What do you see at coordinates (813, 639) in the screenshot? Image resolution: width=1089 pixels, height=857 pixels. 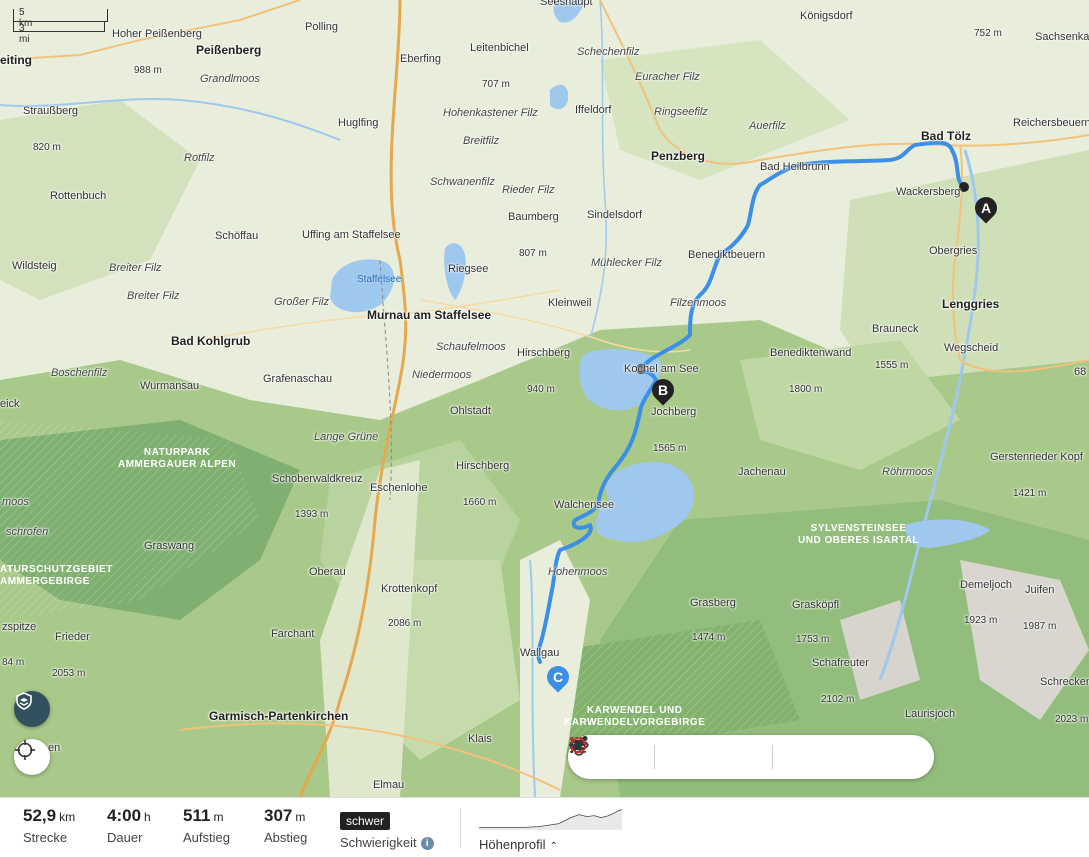 I see `label-p1753: 1753 m` at bounding box center [813, 639].